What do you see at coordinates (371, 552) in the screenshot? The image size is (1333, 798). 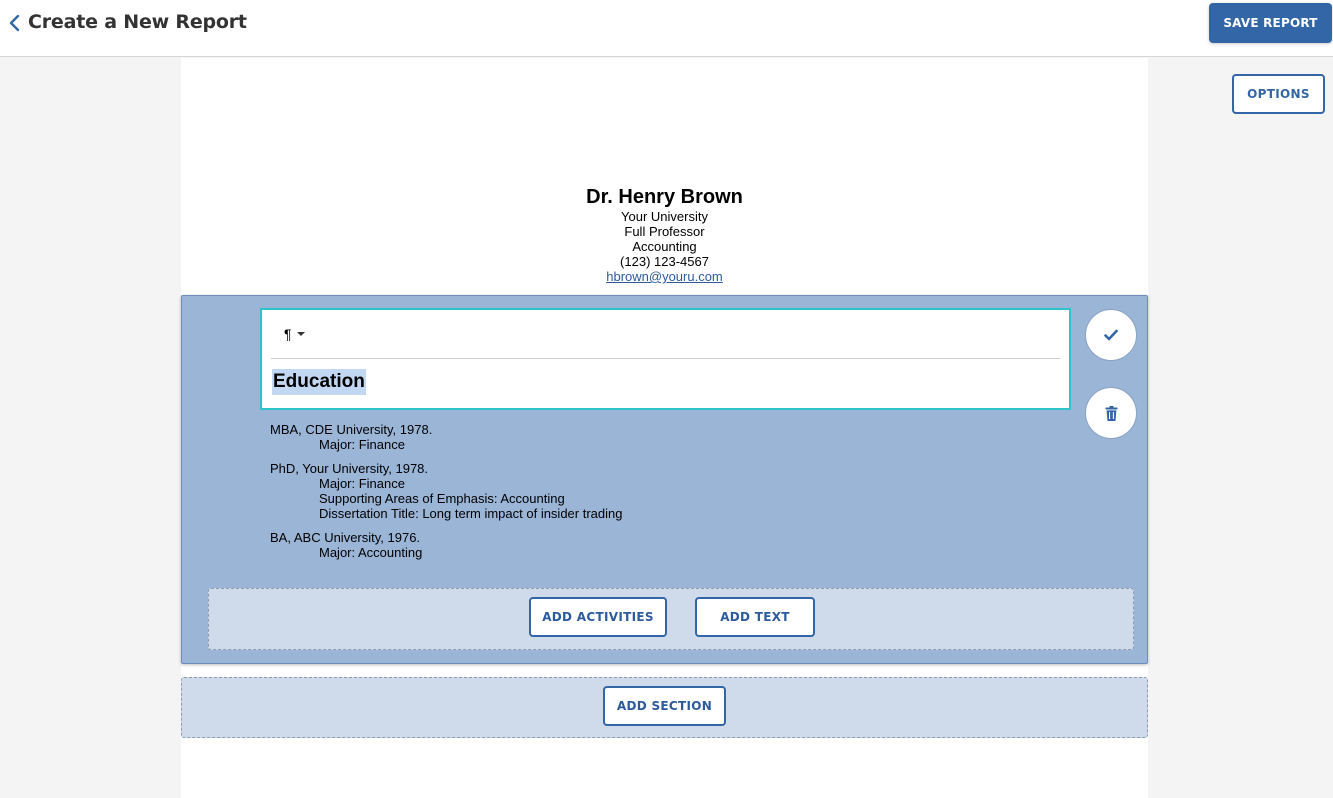 I see `entry-detail: Major: Accounting` at bounding box center [371, 552].